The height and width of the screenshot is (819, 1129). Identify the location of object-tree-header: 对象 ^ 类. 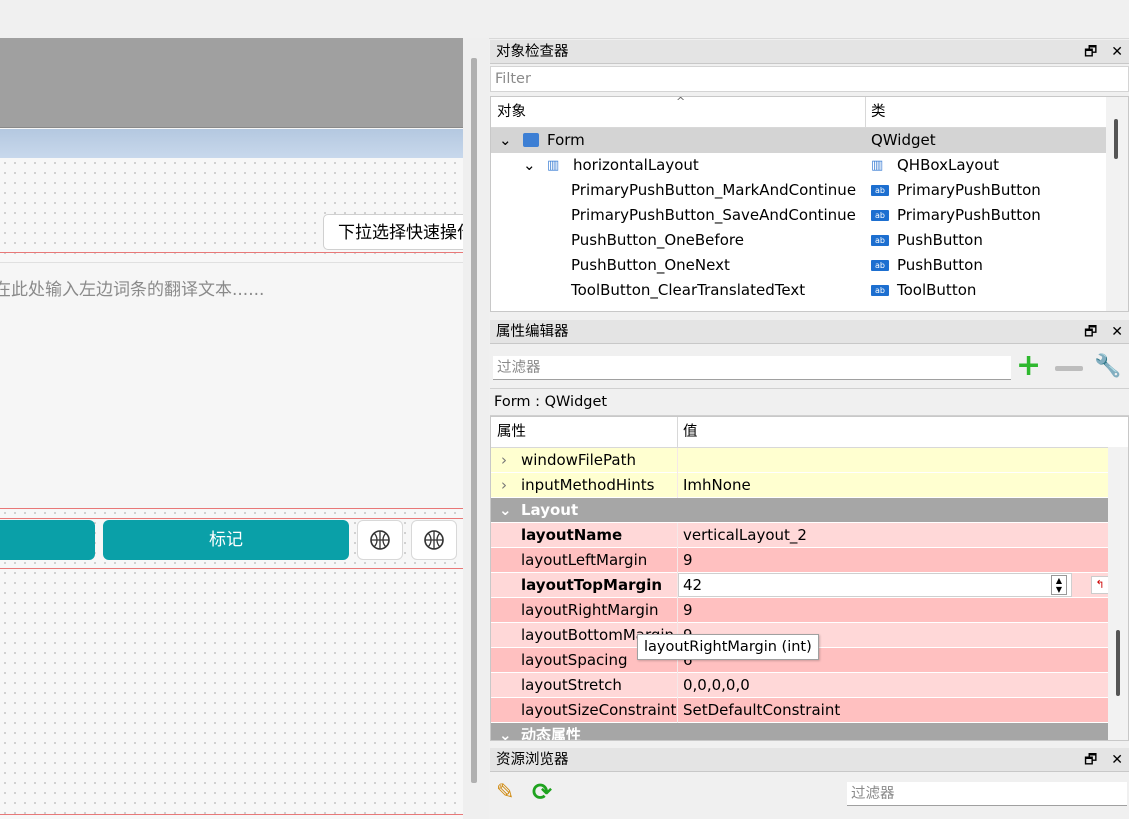
(809, 112).